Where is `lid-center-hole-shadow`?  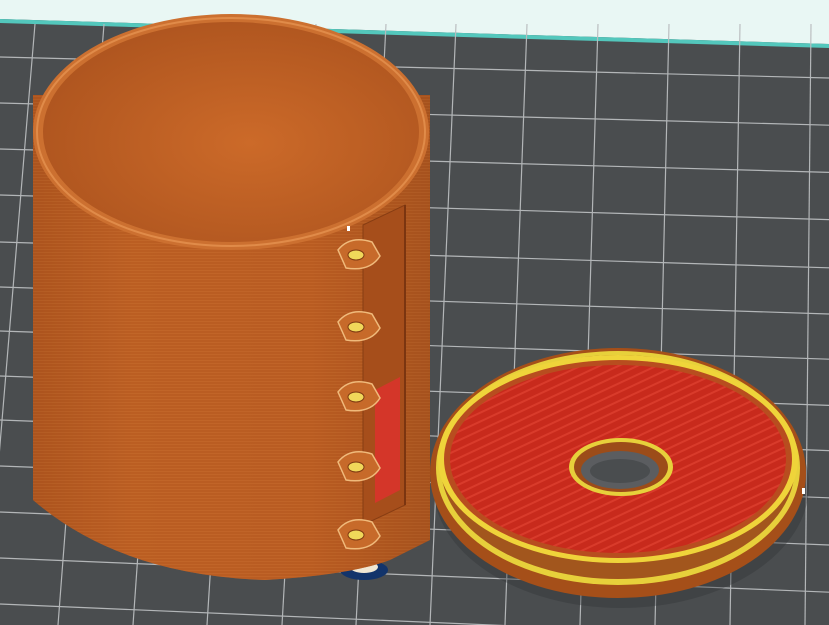
lid-center-hole-shadow is located at coordinates (620, 471).